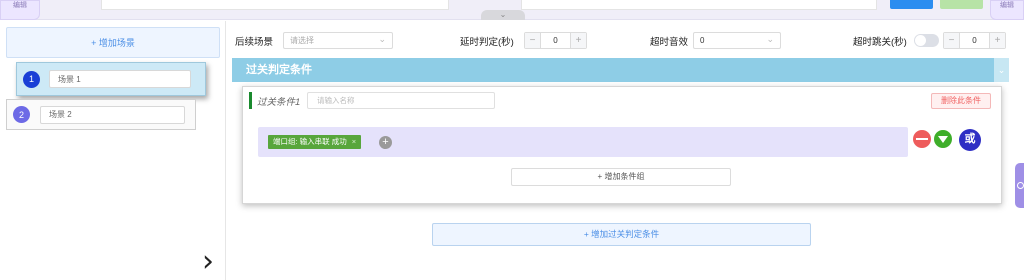  What do you see at coordinates (880, 42) in the screenshot?
I see `timeout-skip-label: 超时跳关(秒)` at bounding box center [880, 42].